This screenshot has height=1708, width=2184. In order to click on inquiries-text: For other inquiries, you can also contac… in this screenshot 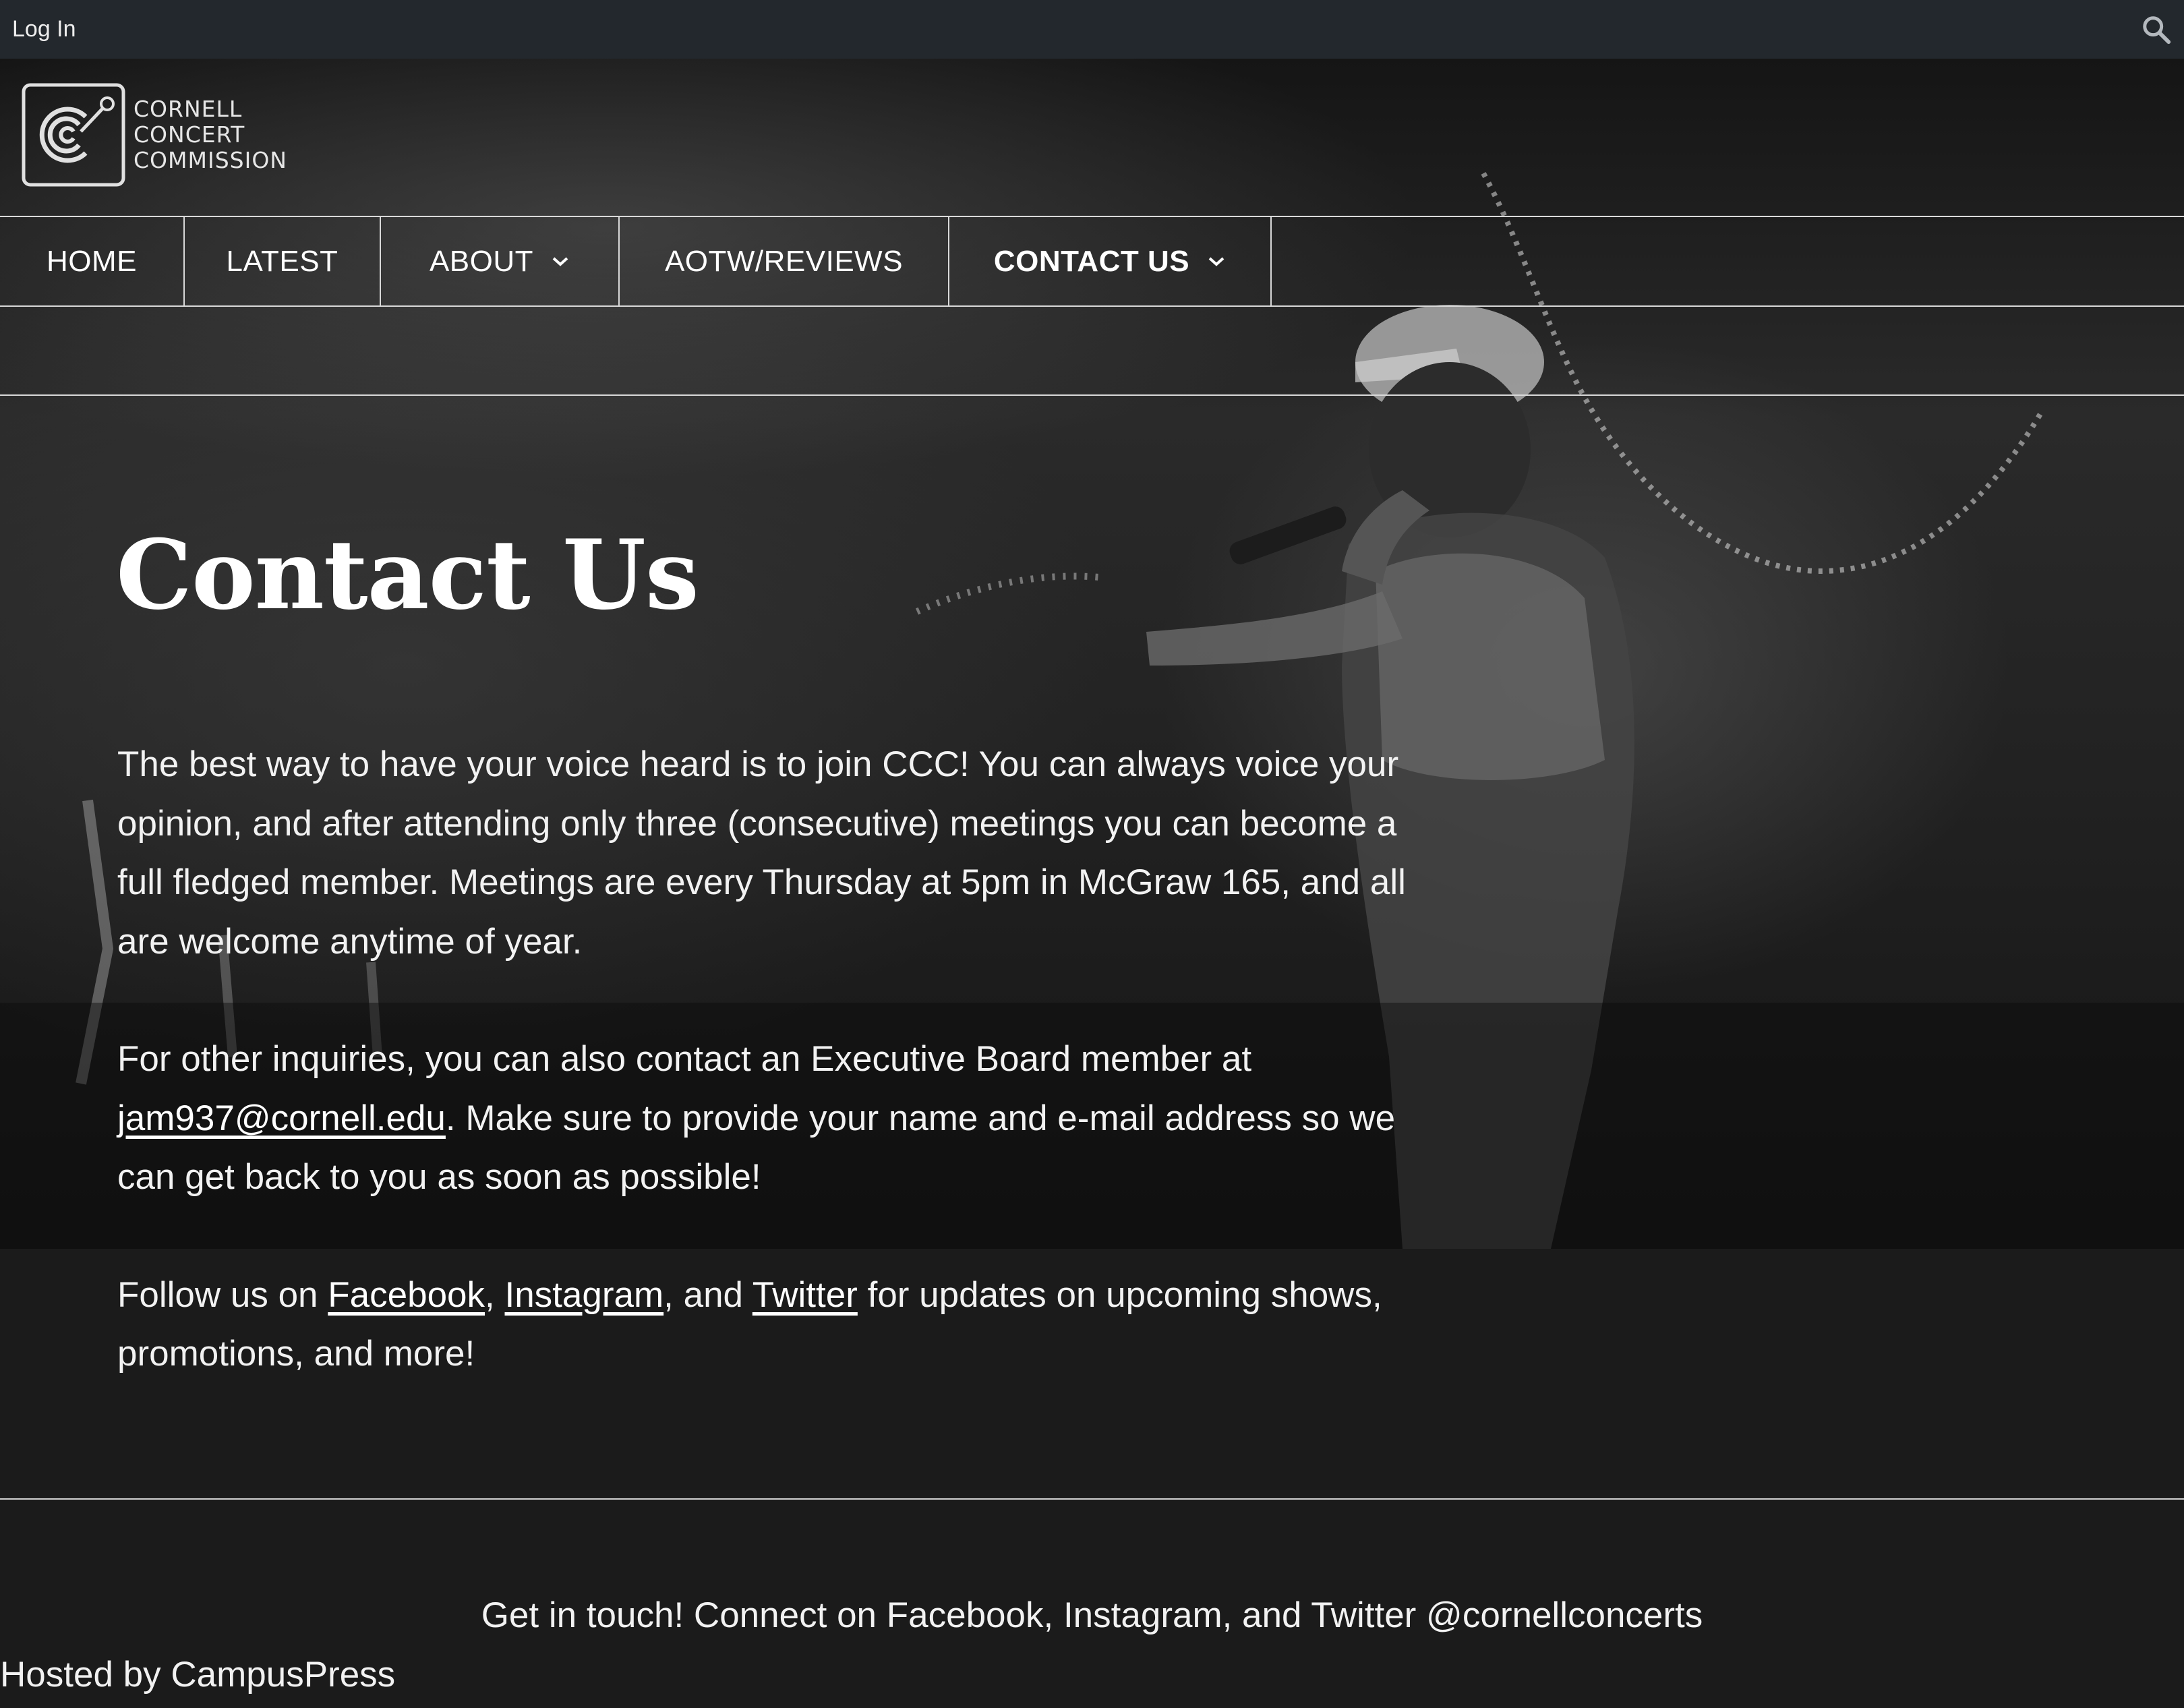, I will do `click(684, 1059)`.